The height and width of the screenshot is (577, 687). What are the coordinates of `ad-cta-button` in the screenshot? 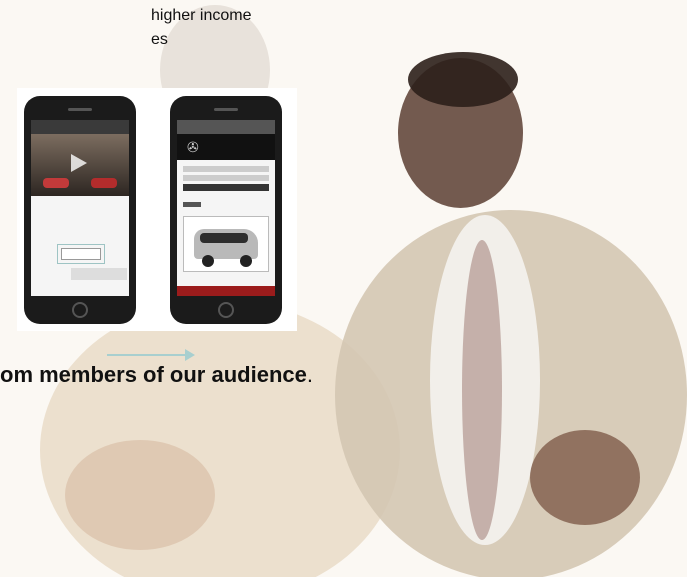 It's located at (81, 254).